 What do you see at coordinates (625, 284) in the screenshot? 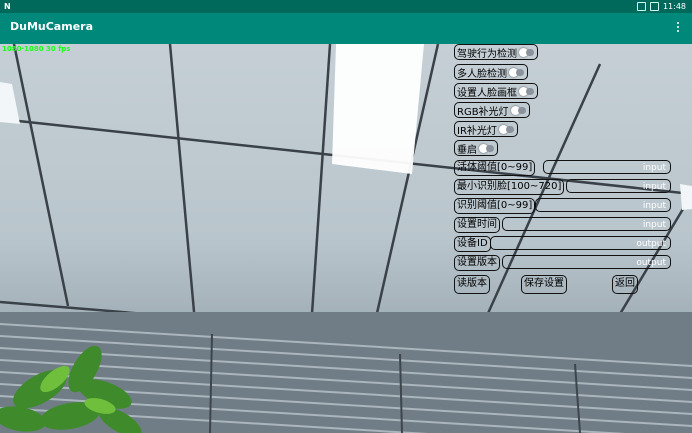
I see `back-button: 返回` at bounding box center [625, 284].